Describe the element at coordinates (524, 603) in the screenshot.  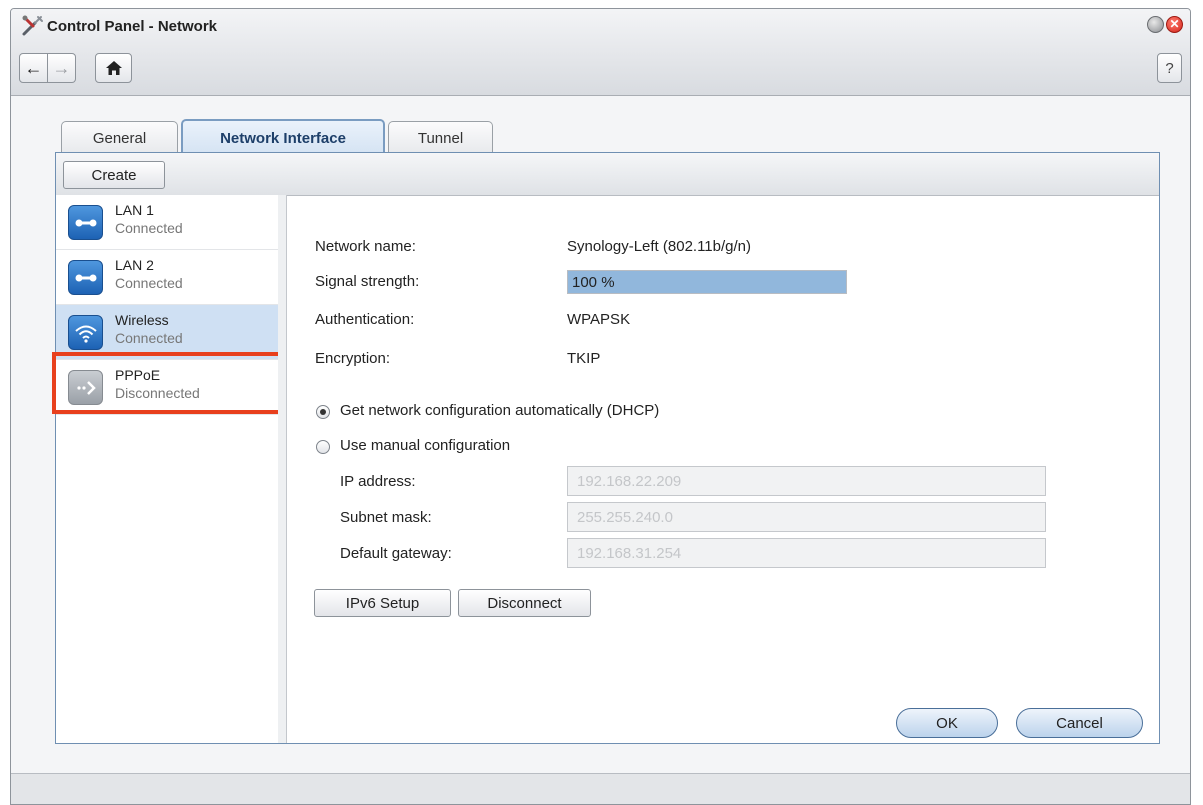
I see `disconnect-button: Disconnect` at that location.